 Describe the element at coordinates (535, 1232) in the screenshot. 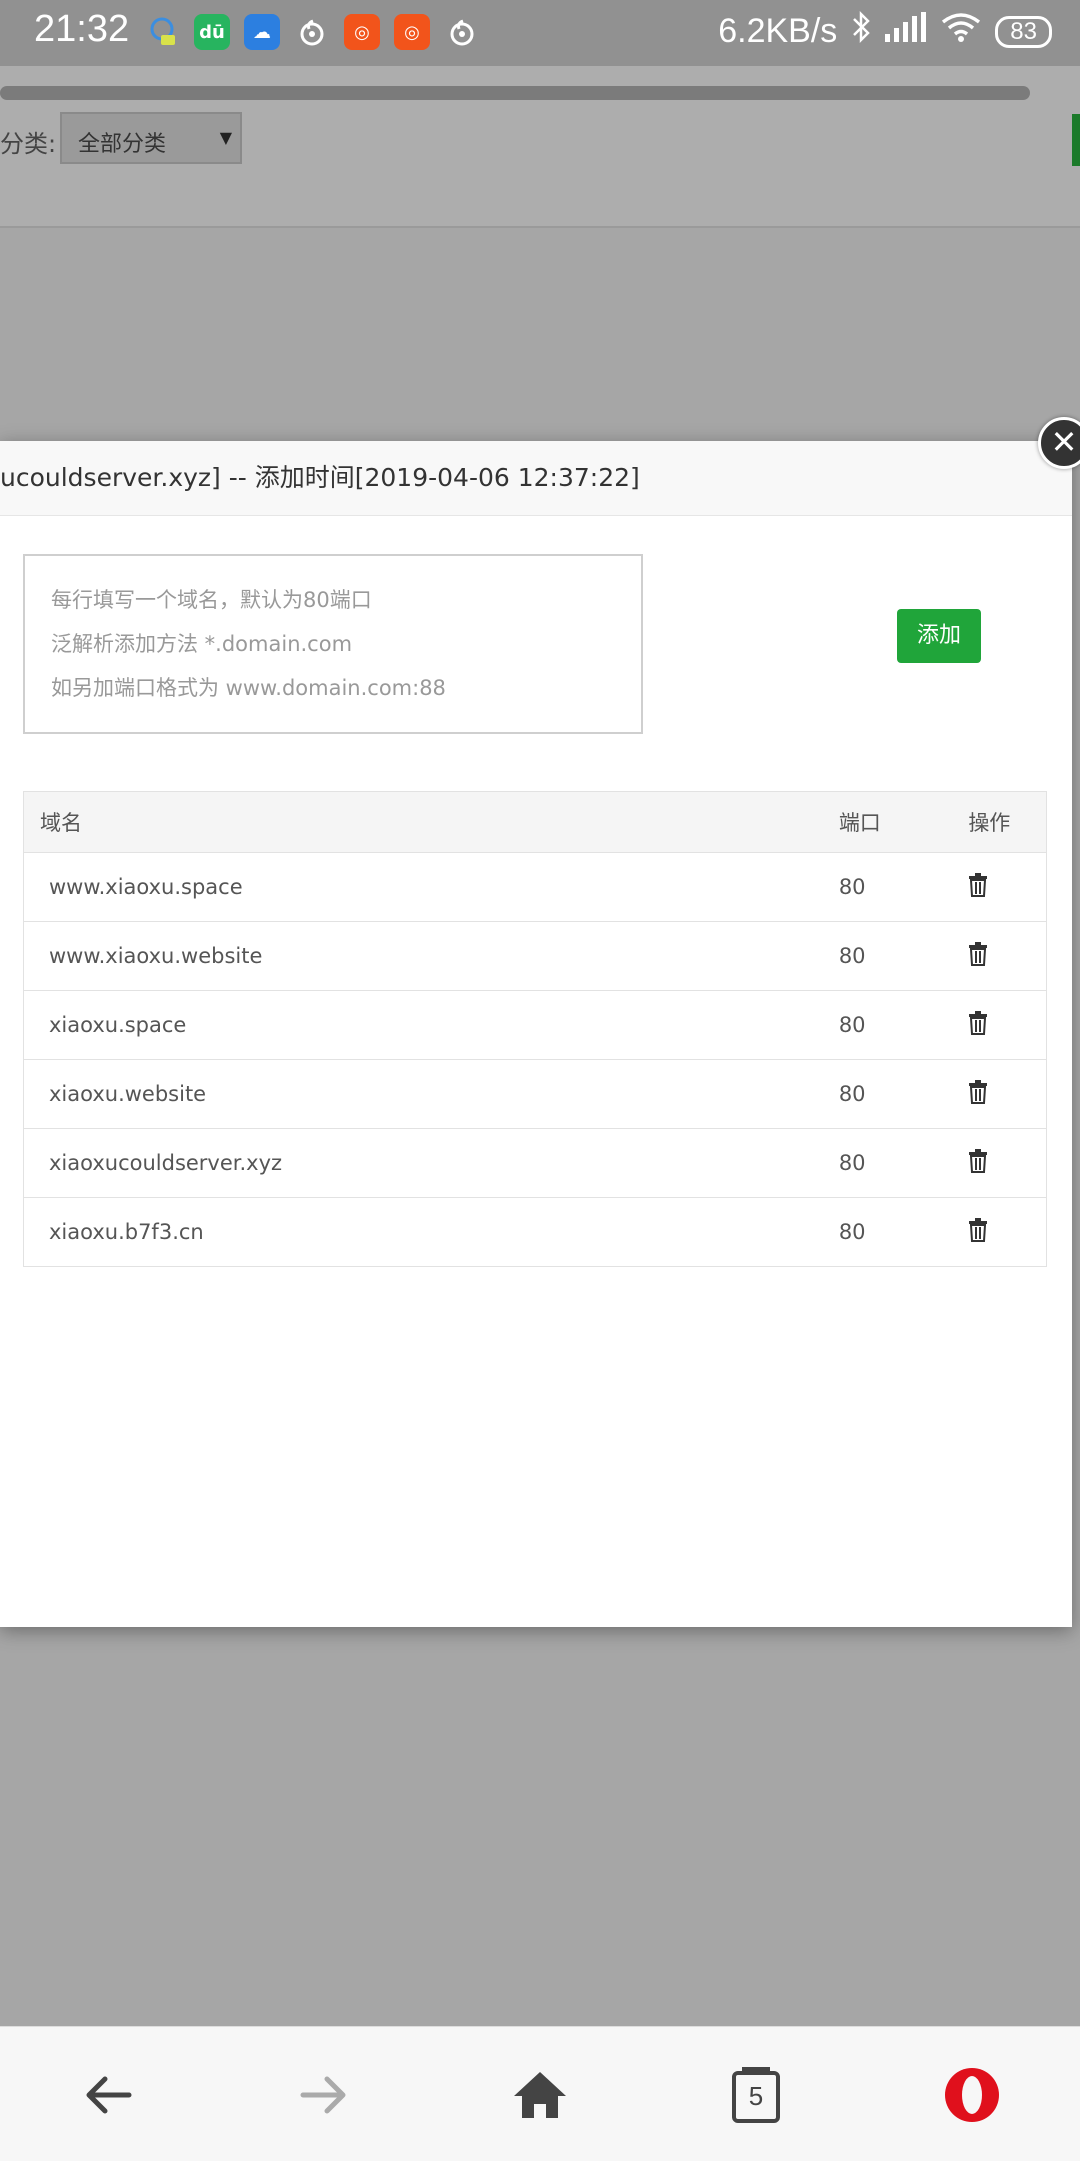

I see `table-row: xiaoxu.b7f3.cn 80` at that location.